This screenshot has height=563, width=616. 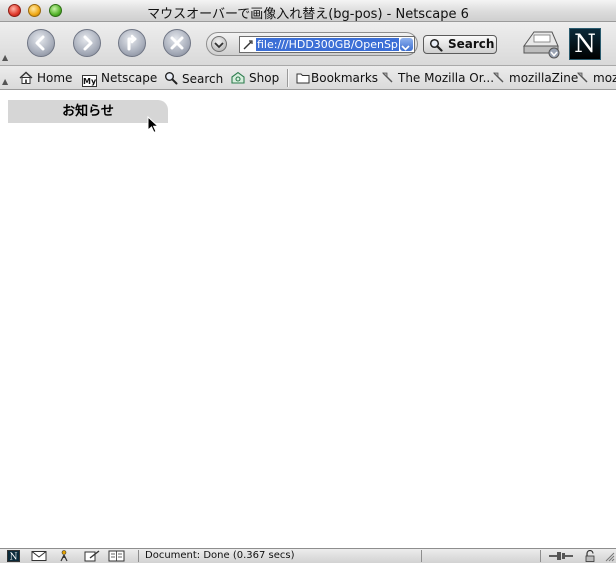 I want to click on back-button, so click(x=41, y=43).